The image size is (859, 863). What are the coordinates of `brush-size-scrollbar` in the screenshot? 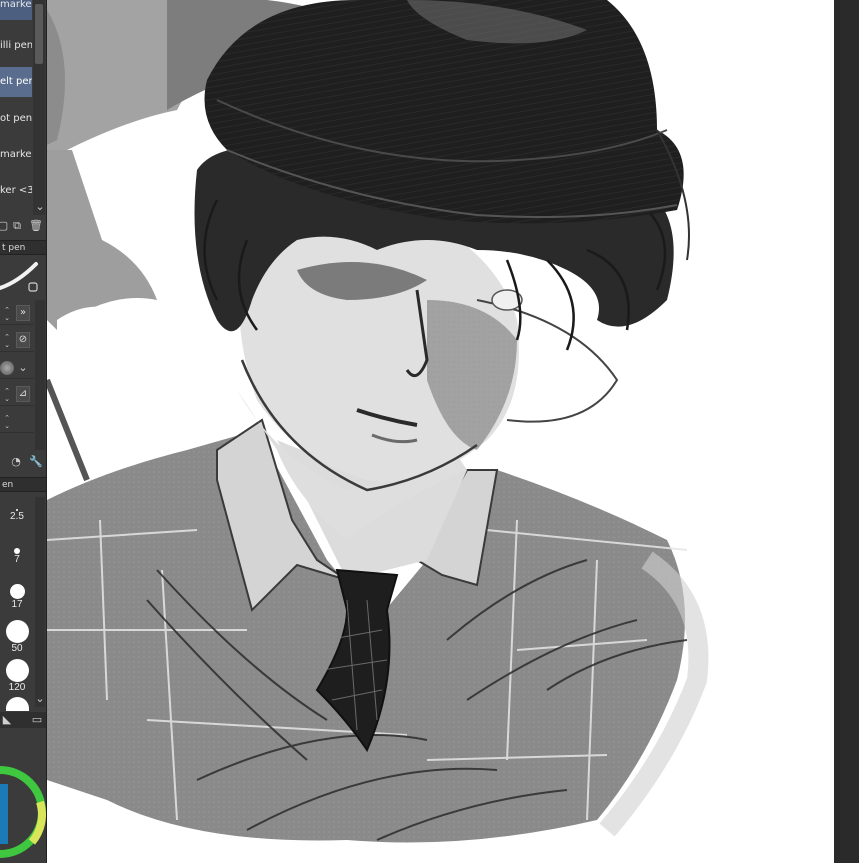 It's located at (40, 602).